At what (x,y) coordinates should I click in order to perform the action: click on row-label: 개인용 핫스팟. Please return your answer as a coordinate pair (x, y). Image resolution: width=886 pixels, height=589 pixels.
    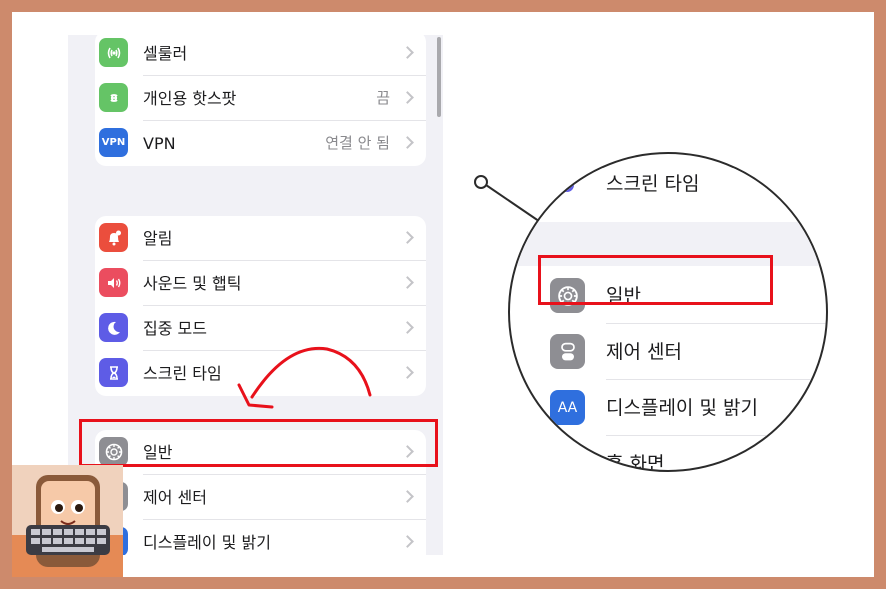
    Looking at the image, I should click on (190, 98).